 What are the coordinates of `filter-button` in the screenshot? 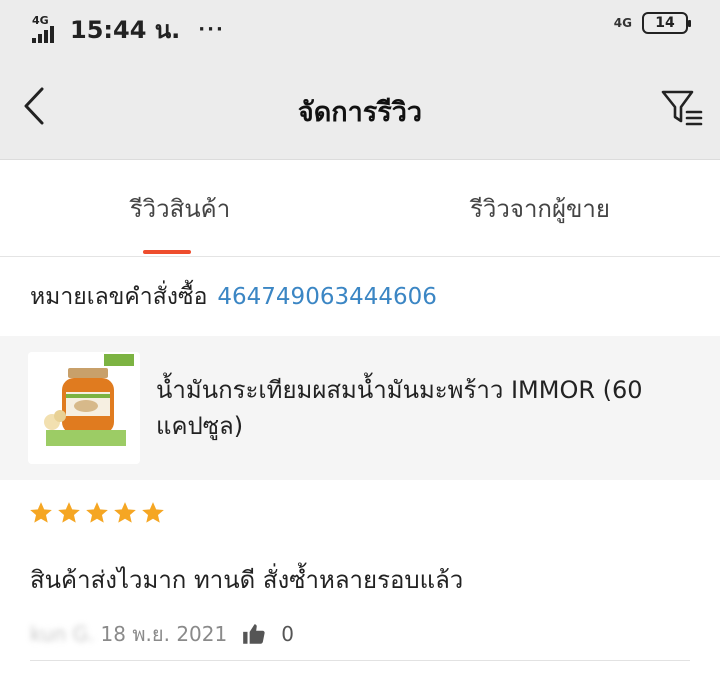 It's located at (682, 108).